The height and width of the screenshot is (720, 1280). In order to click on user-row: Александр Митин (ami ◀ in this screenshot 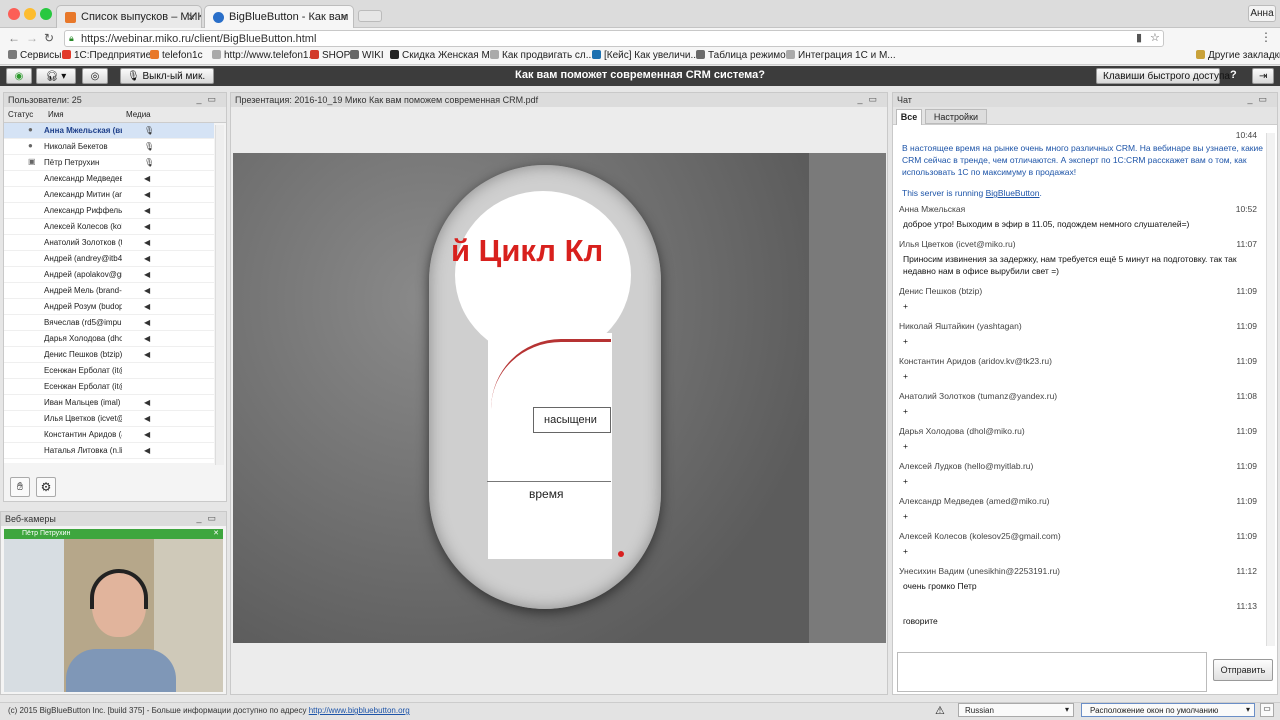, I will do `click(109, 195)`.